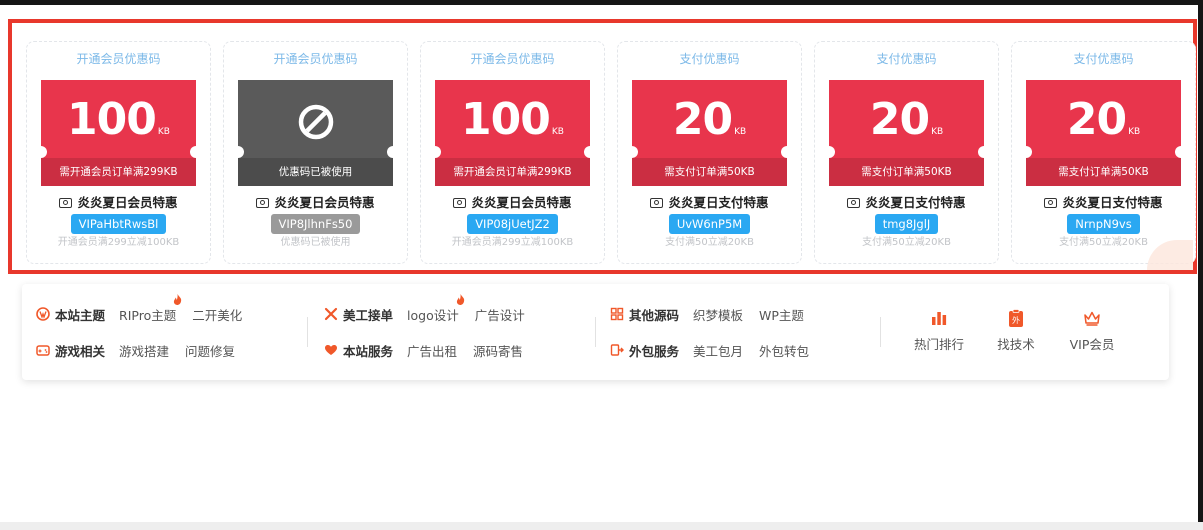 The image size is (1203, 530). Describe the element at coordinates (938, 344) in the screenshot. I see `quick-label: 热门排行` at that location.